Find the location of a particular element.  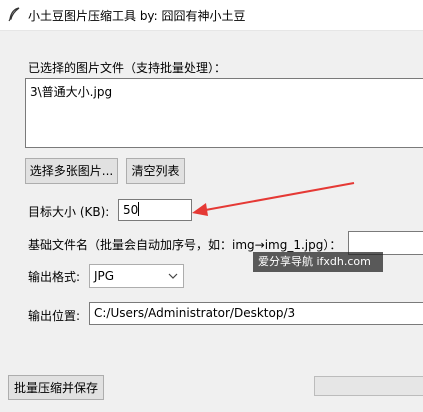

output-location-input: C:/Users/Administrator/Desktop/3 is located at coordinates (256, 313).